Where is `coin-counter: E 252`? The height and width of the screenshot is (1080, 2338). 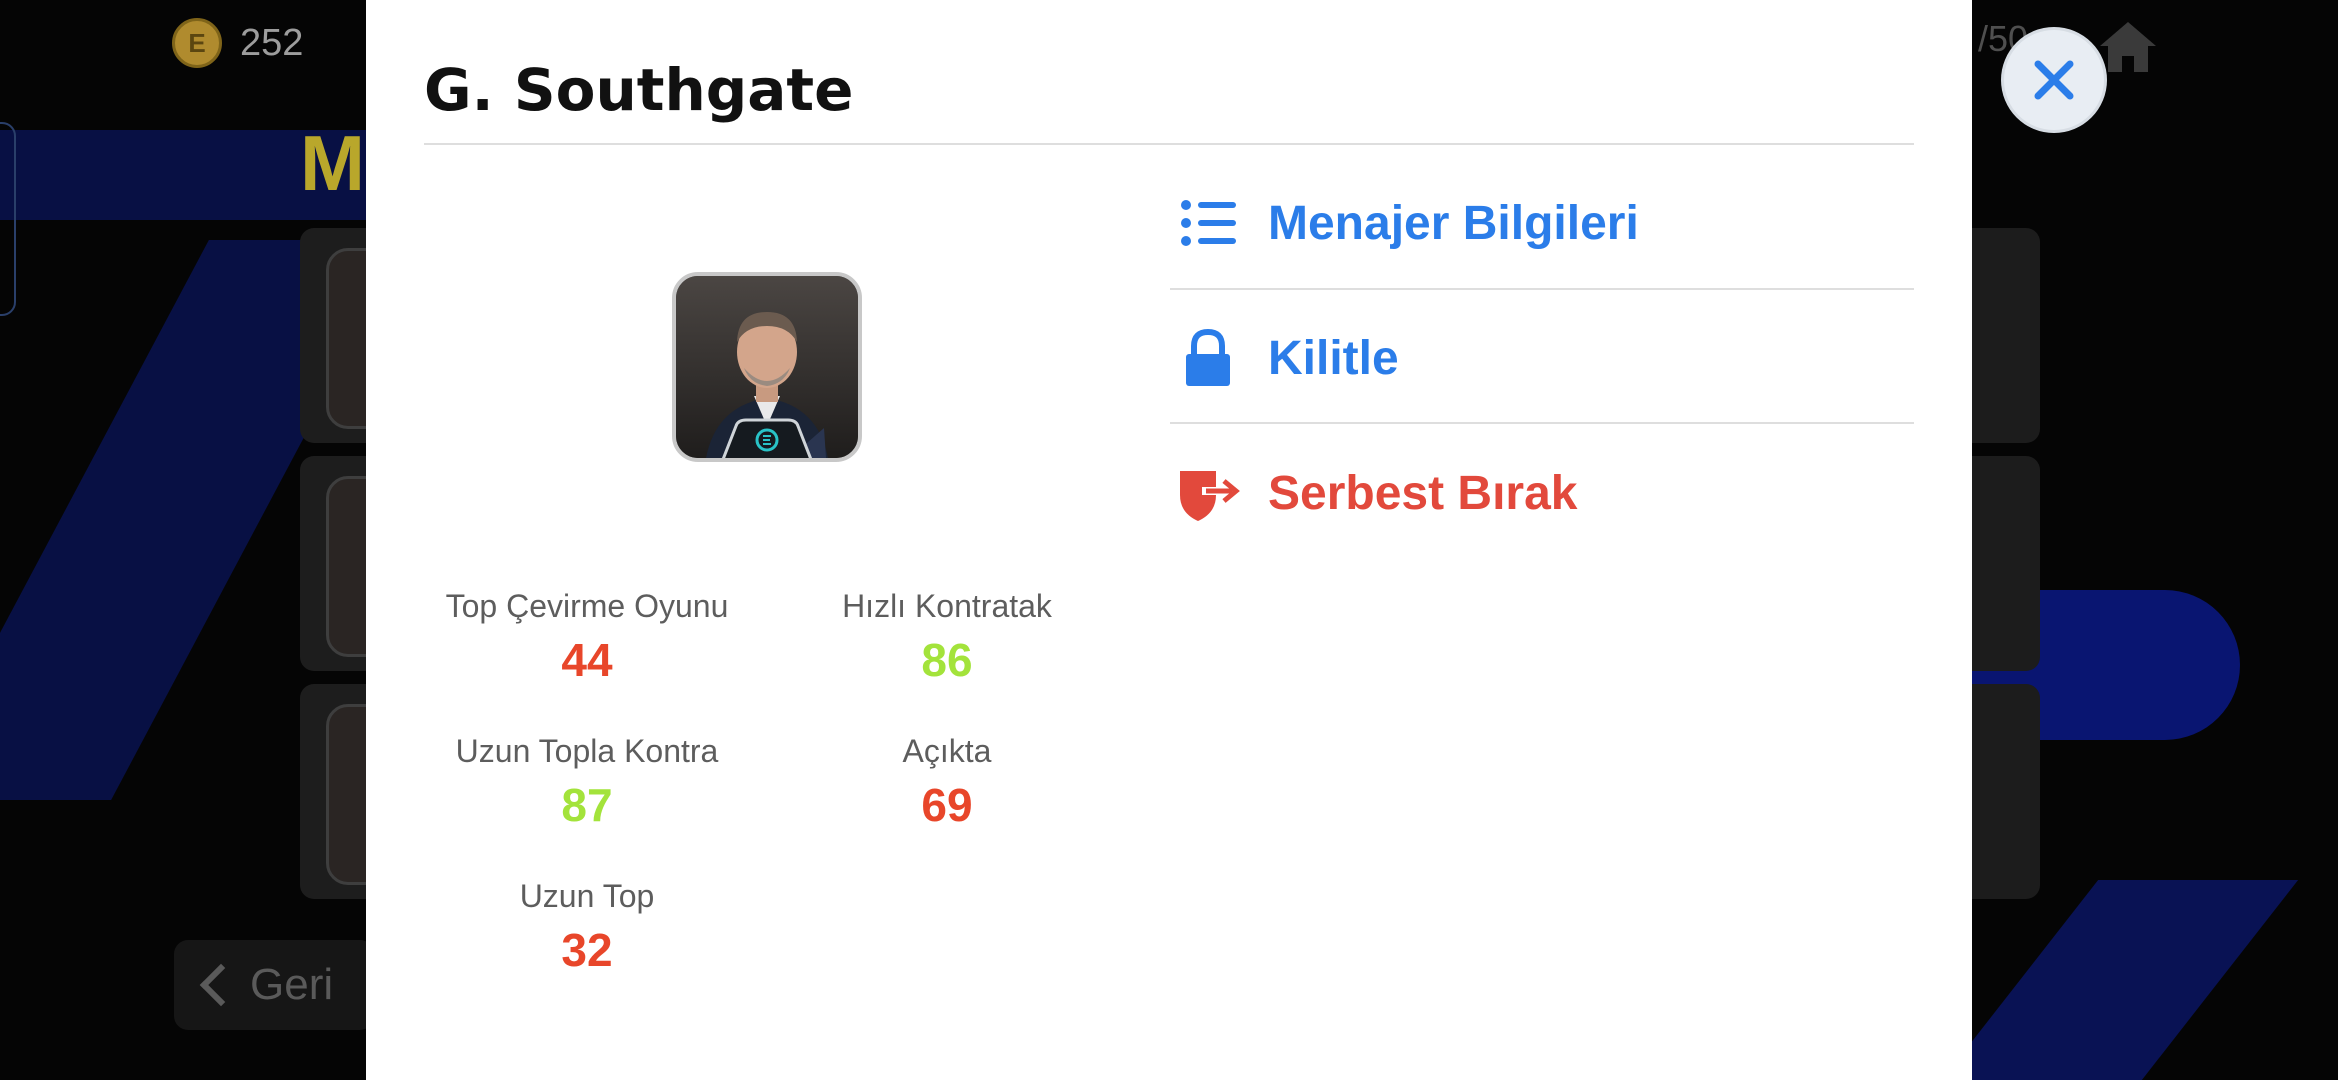
coin-counter: E 252 is located at coordinates (237, 43).